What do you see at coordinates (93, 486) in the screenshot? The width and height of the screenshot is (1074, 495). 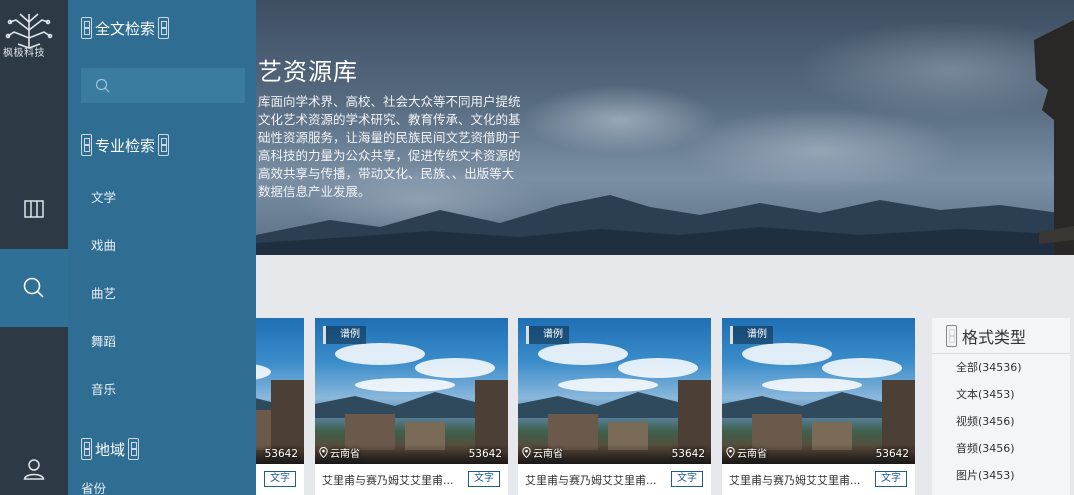 I see `province-label: 省份` at bounding box center [93, 486].